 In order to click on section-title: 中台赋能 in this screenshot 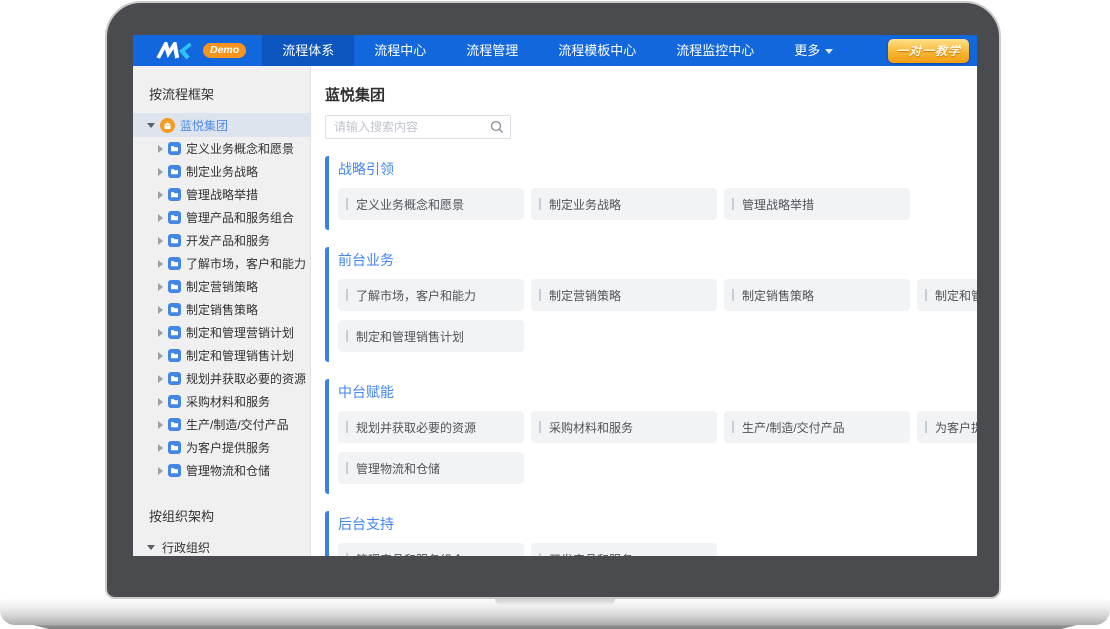, I will do `click(366, 392)`.